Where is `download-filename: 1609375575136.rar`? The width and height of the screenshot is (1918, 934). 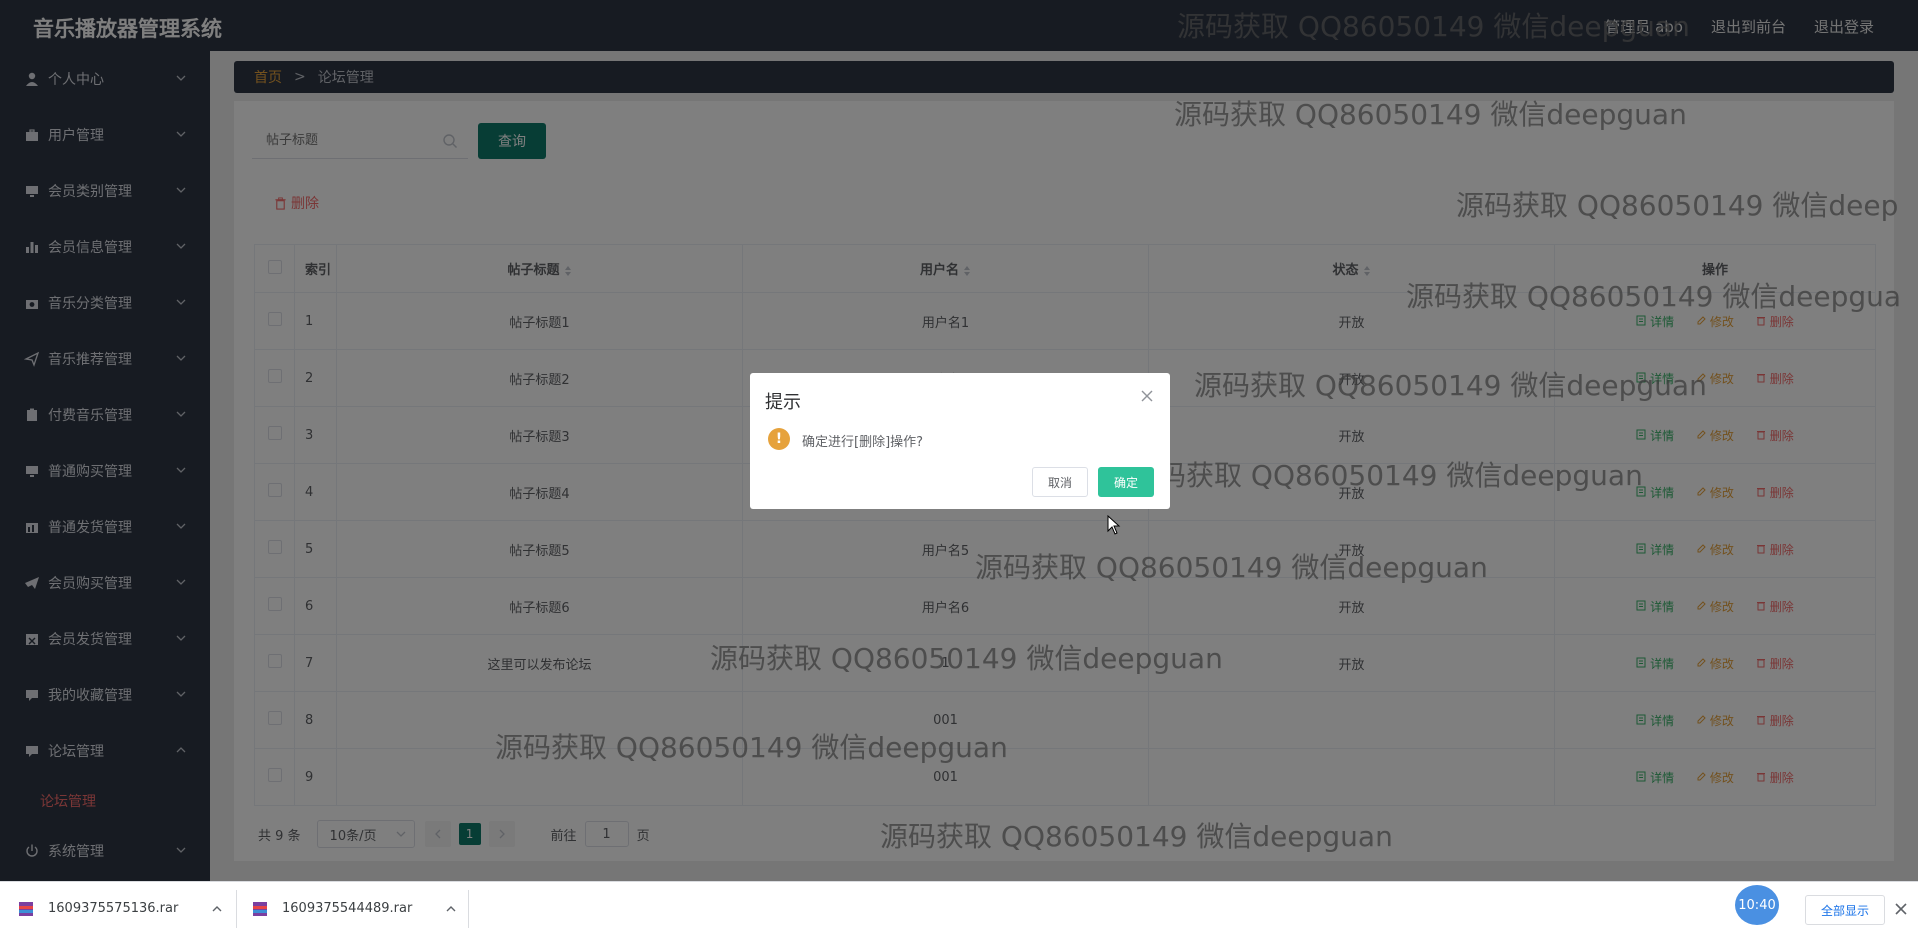
download-filename: 1609375575136.rar is located at coordinates (113, 908).